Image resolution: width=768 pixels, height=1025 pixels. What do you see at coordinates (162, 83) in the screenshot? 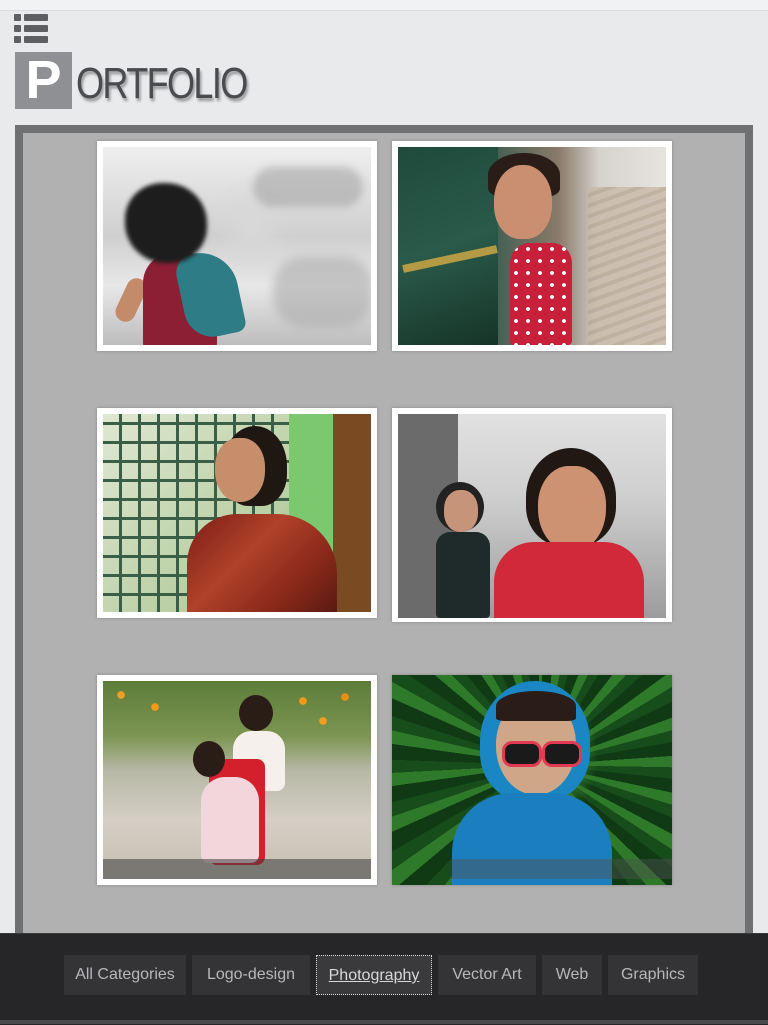
I see `logo-text: ORTFOLIO` at bounding box center [162, 83].